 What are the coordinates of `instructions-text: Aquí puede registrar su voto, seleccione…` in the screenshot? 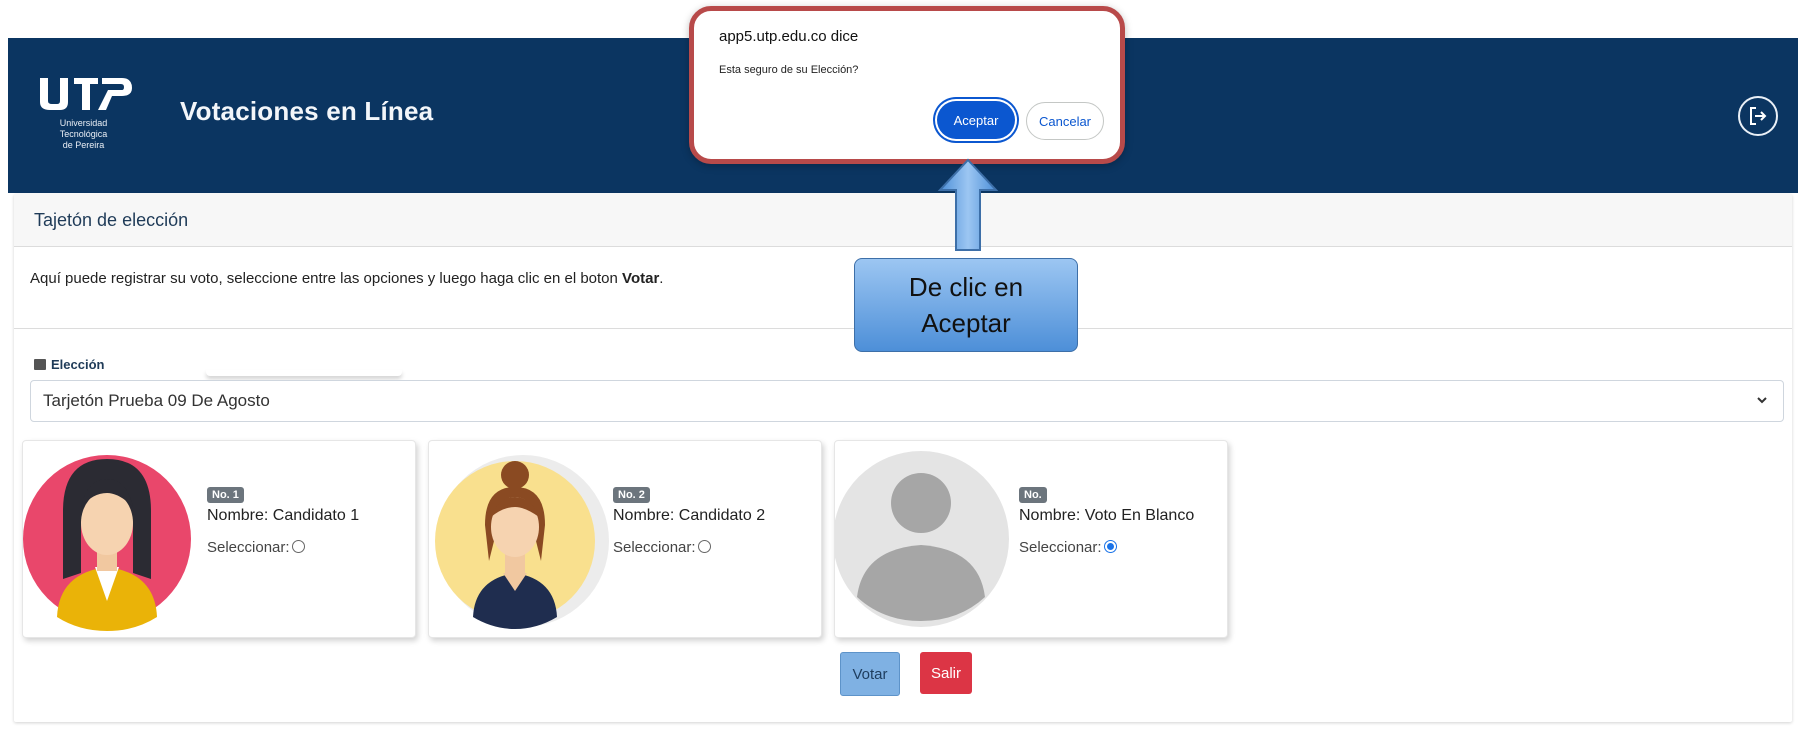 It's located at (346, 278).